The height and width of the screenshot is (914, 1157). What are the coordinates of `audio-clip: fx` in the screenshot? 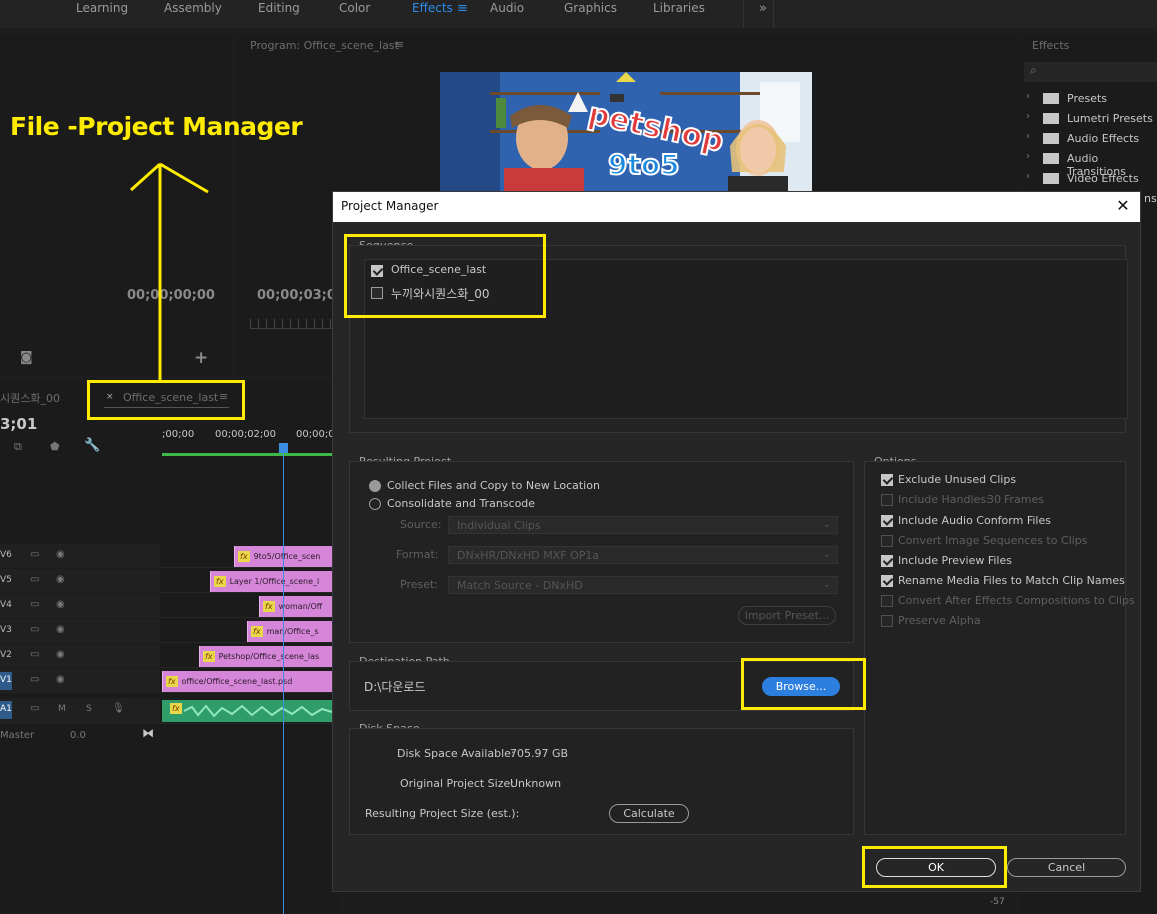 It's located at (247, 711).